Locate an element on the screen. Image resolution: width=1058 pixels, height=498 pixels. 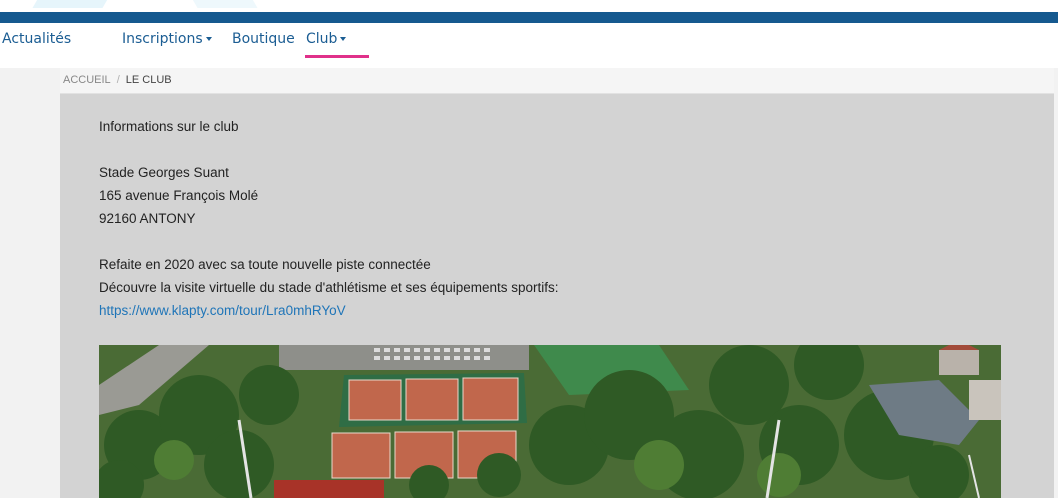
breadcrumb-home: ACCUEIL is located at coordinates (87, 80).